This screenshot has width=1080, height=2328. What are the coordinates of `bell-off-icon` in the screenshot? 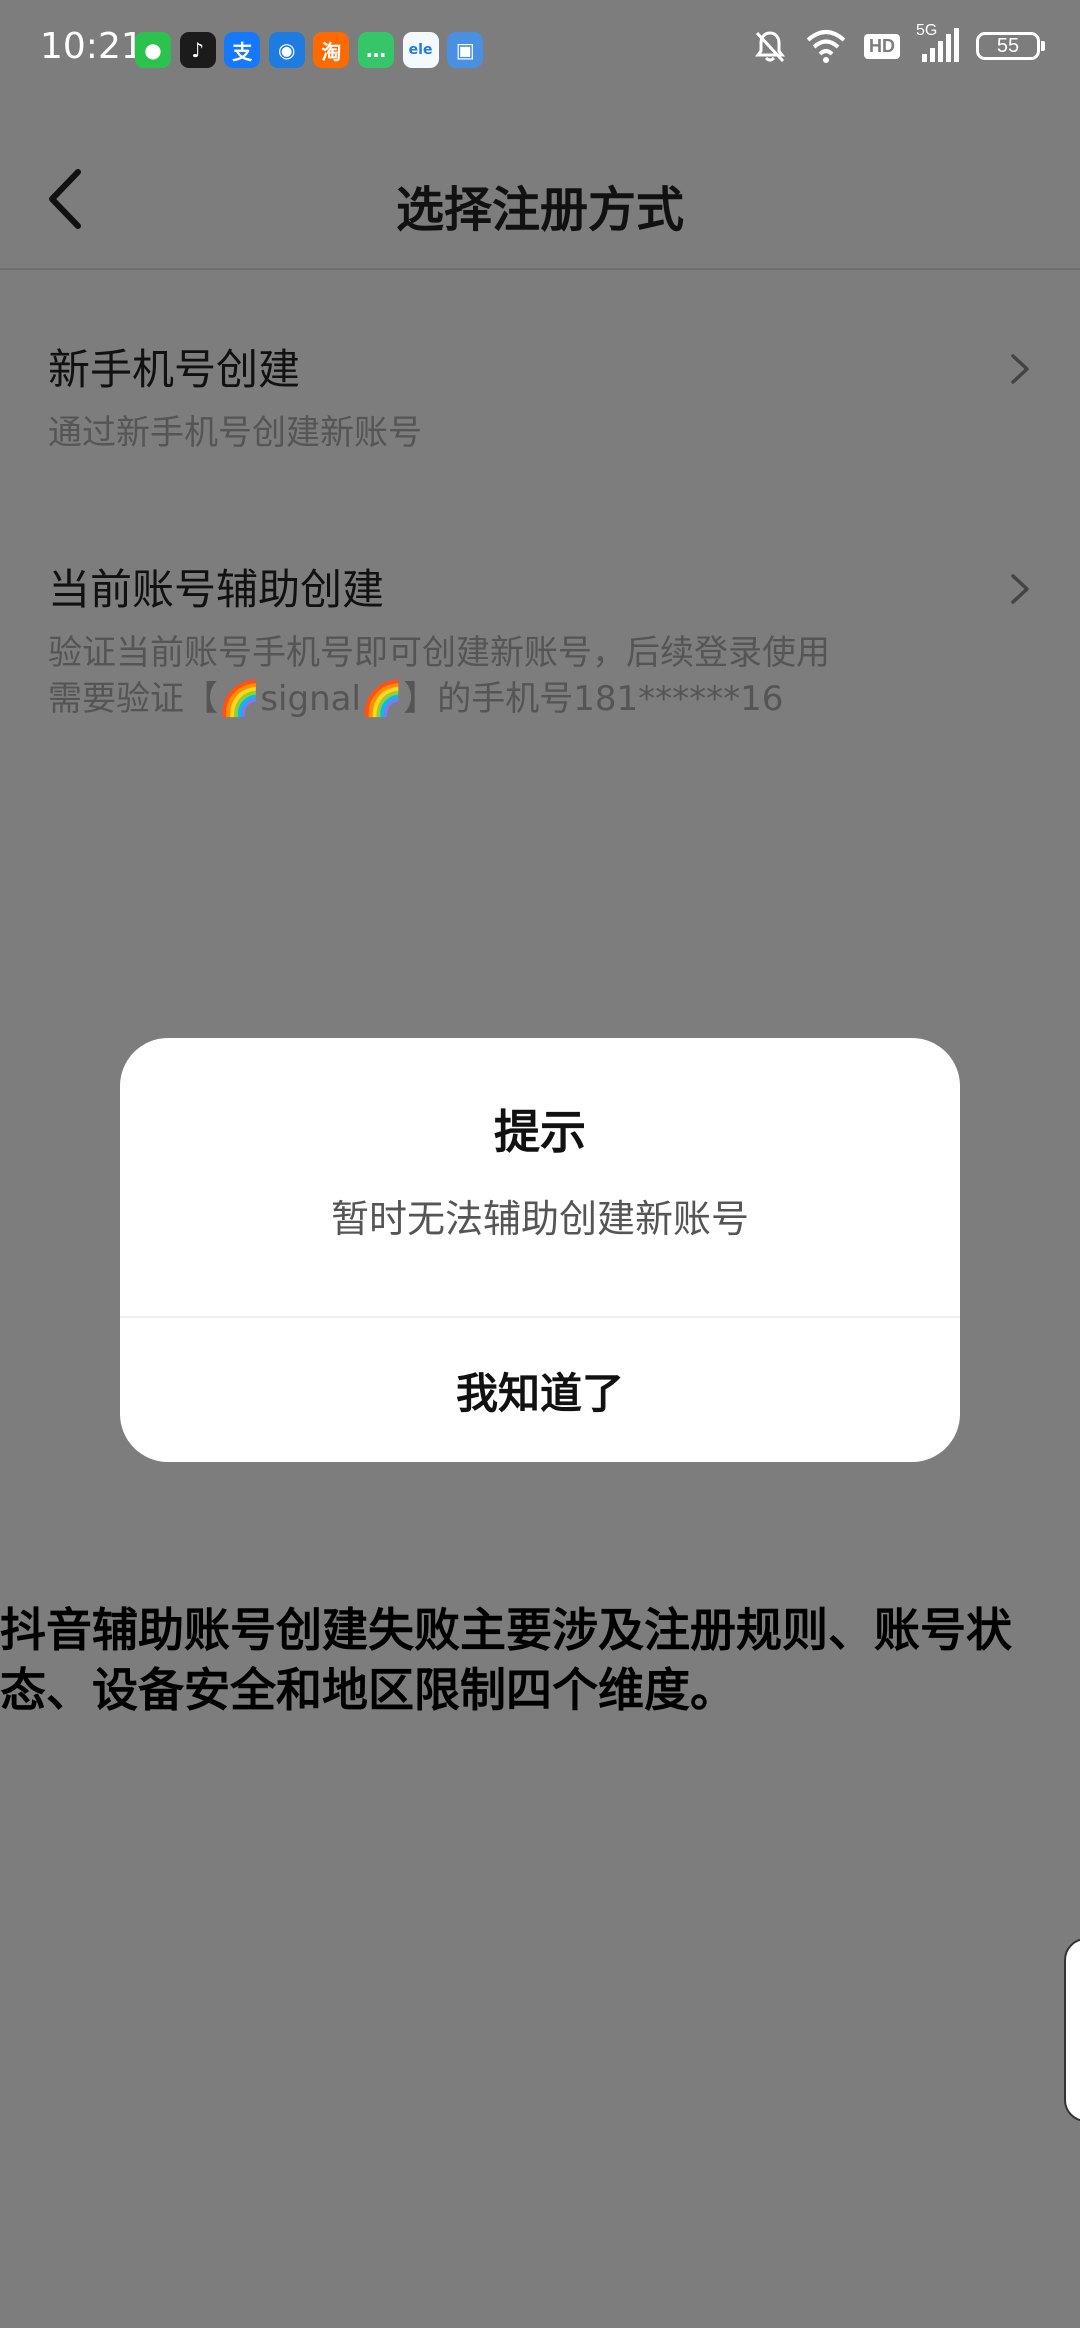 It's located at (770, 46).